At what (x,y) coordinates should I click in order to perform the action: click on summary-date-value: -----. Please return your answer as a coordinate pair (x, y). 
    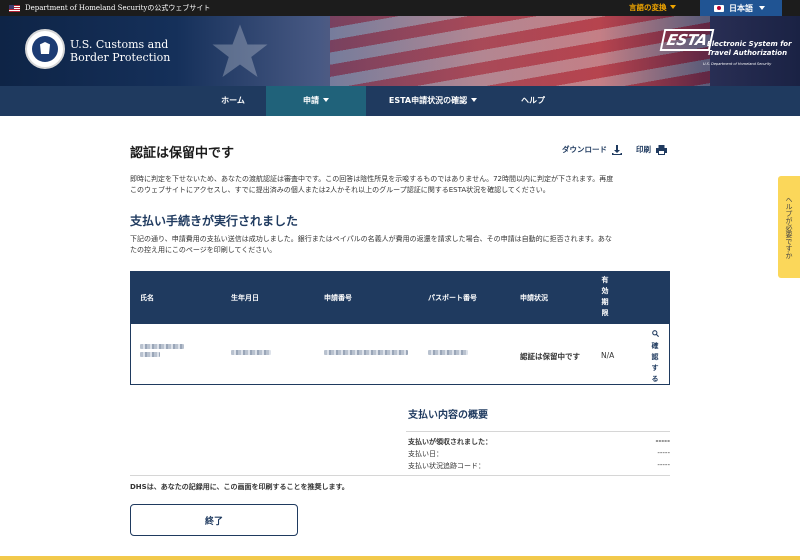
    Looking at the image, I should click on (663, 453).